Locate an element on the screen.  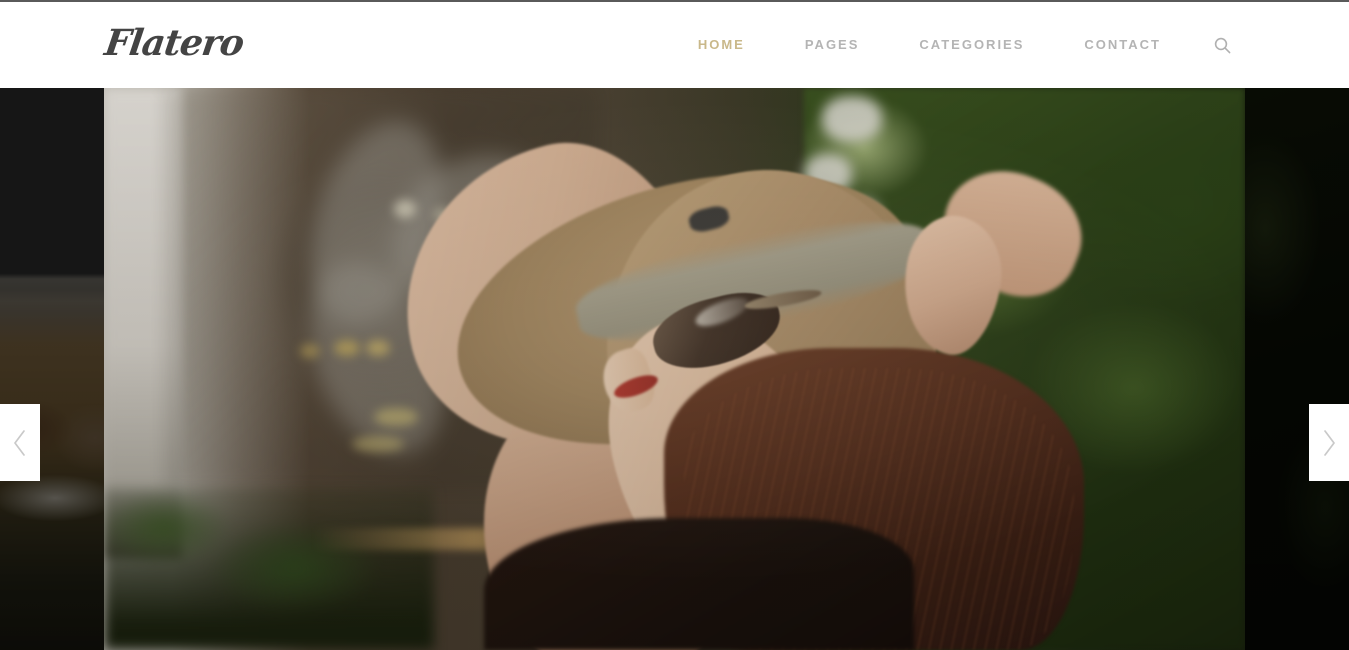
site-logo: Flatero is located at coordinates (174, 43).